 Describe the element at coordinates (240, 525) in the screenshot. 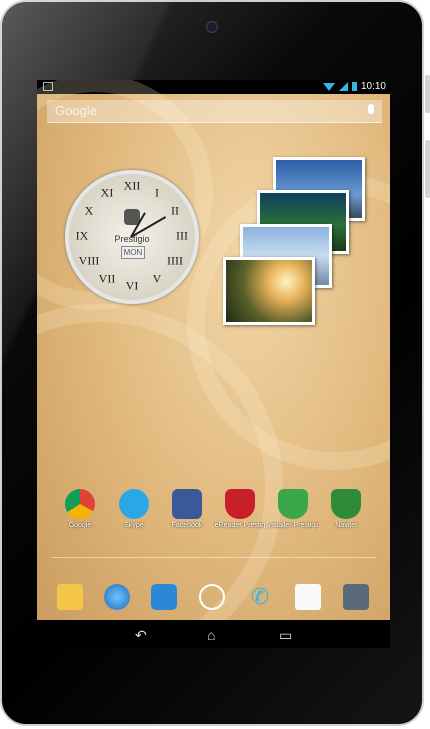

I see `app-label: eReader Prestig` at that location.